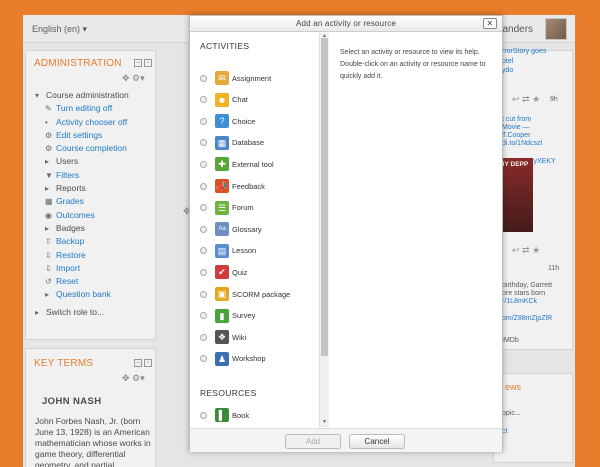  Describe the element at coordinates (346, 440) in the screenshot. I see `dialog-footer: Add Cancel` at that location.